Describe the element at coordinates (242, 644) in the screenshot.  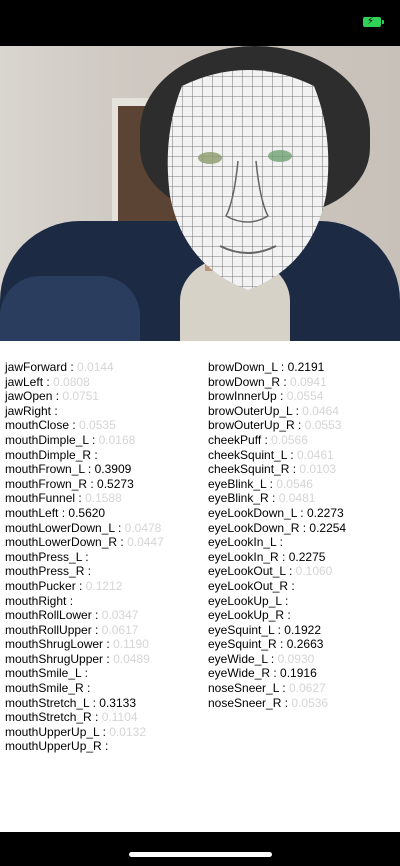
I see `blendshape-name: eyeSquint_R` at that location.